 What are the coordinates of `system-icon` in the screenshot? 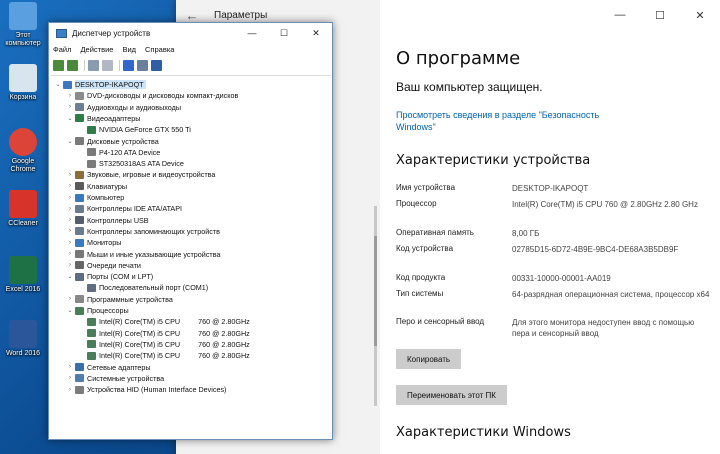 It's located at (79, 378).